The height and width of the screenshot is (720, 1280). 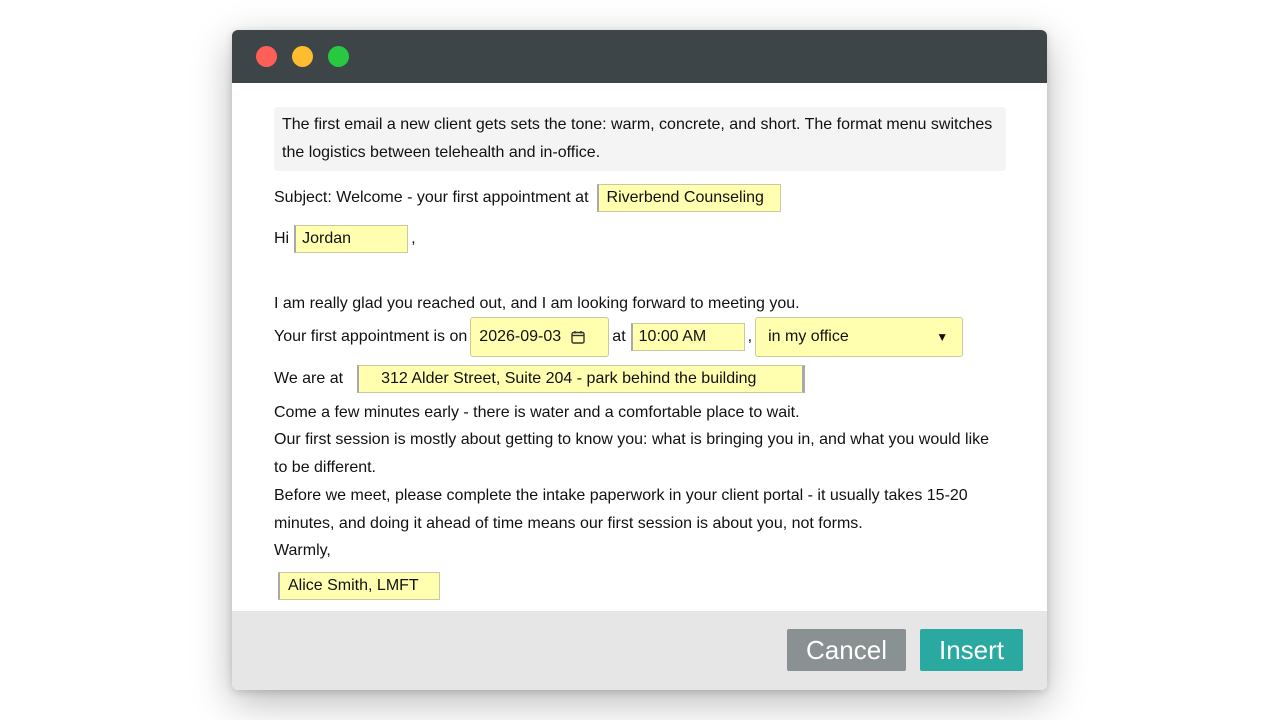 I want to click on practice-name-field: Riverbend Counseling, so click(x=688, y=198).